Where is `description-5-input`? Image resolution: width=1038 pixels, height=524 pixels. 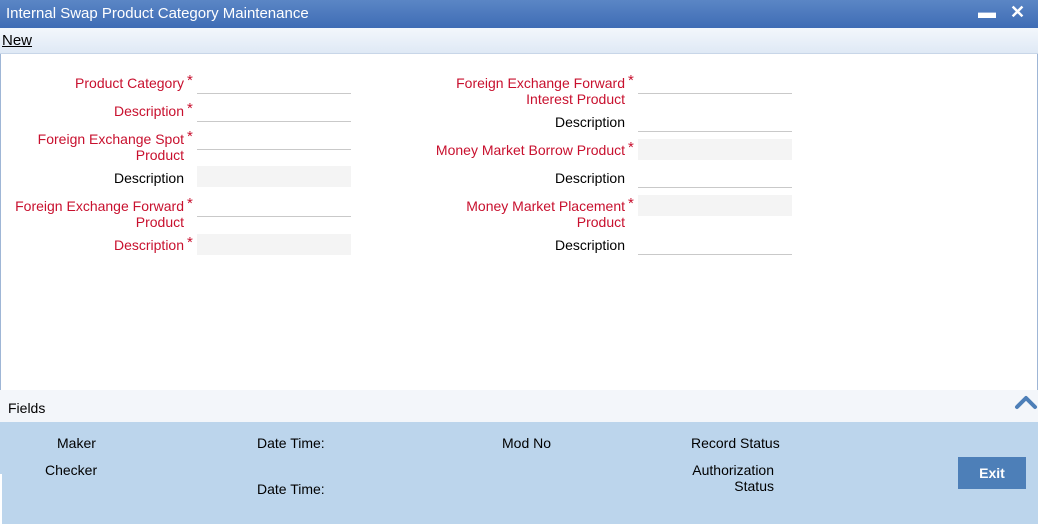 description-5-input is located at coordinates (715, 177).